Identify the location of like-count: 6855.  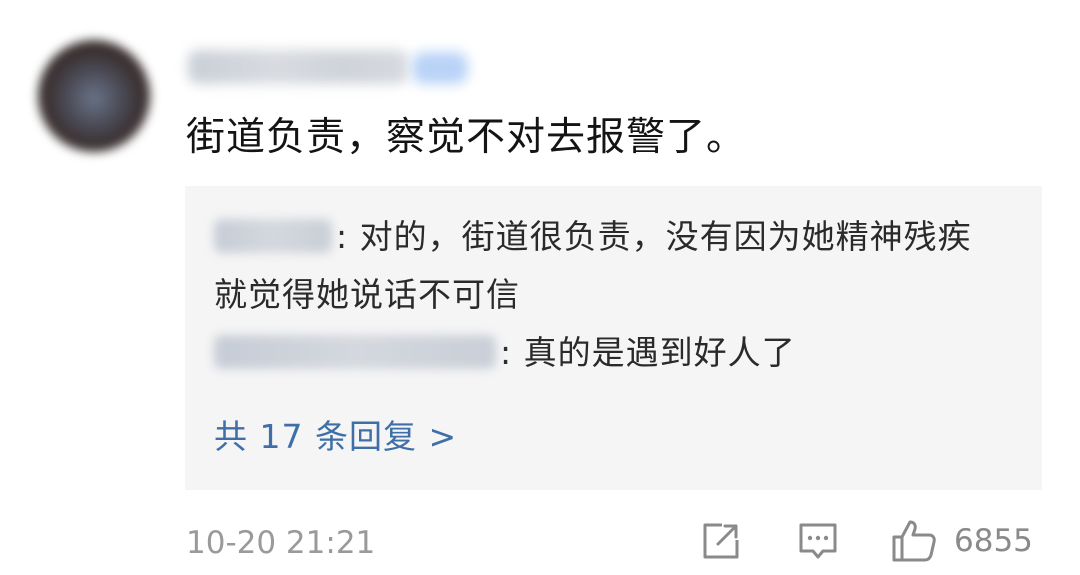
(993, 541).